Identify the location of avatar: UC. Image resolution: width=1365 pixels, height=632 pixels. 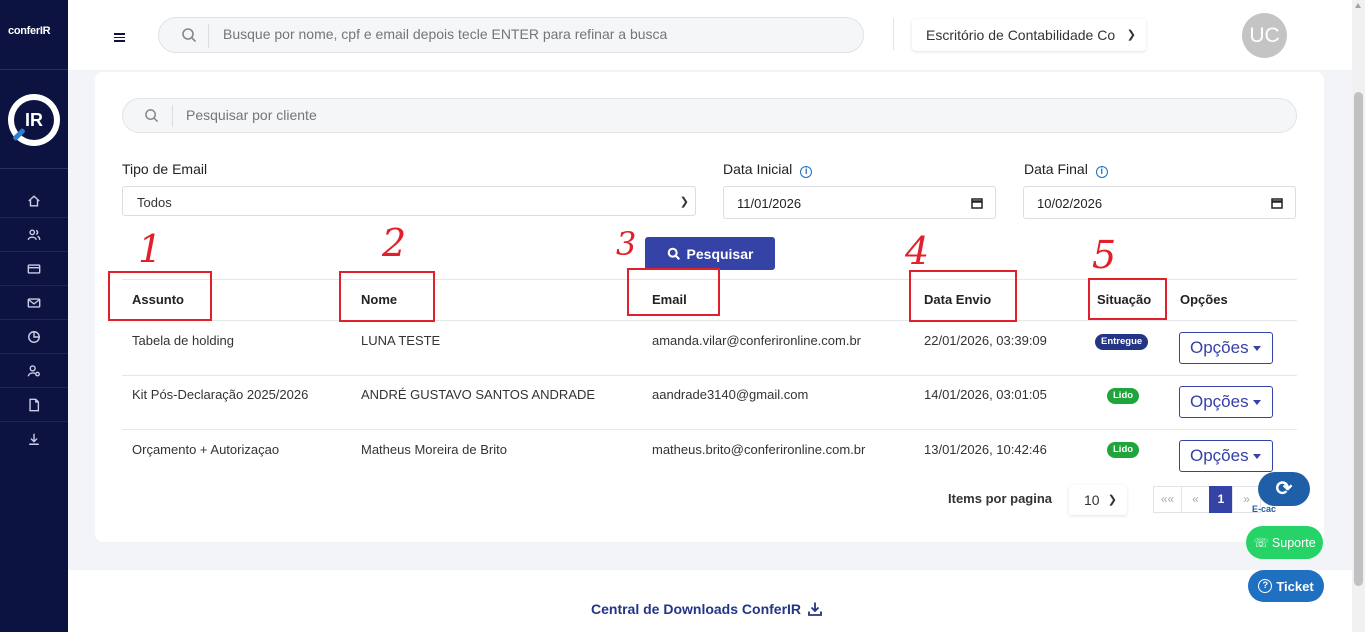
(1264, 35).